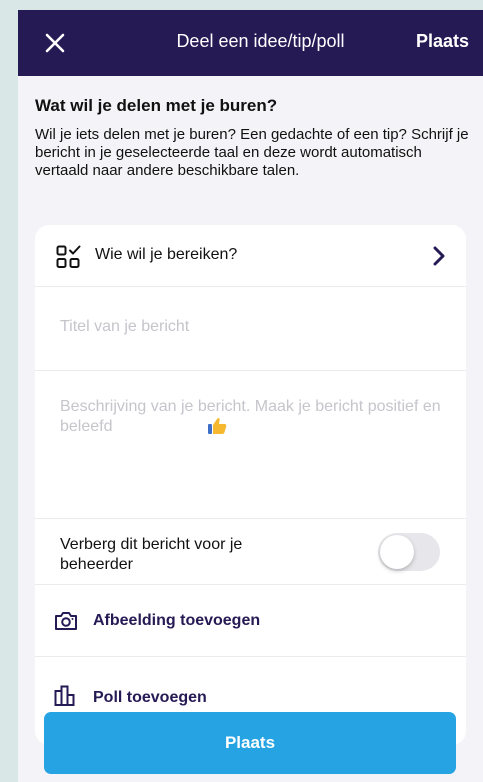 The height and width of the screenshot is (782, 483). I want to click on hide-from-admin-label: Verberg dit bericht voor je beheerder, so click(151, 554).